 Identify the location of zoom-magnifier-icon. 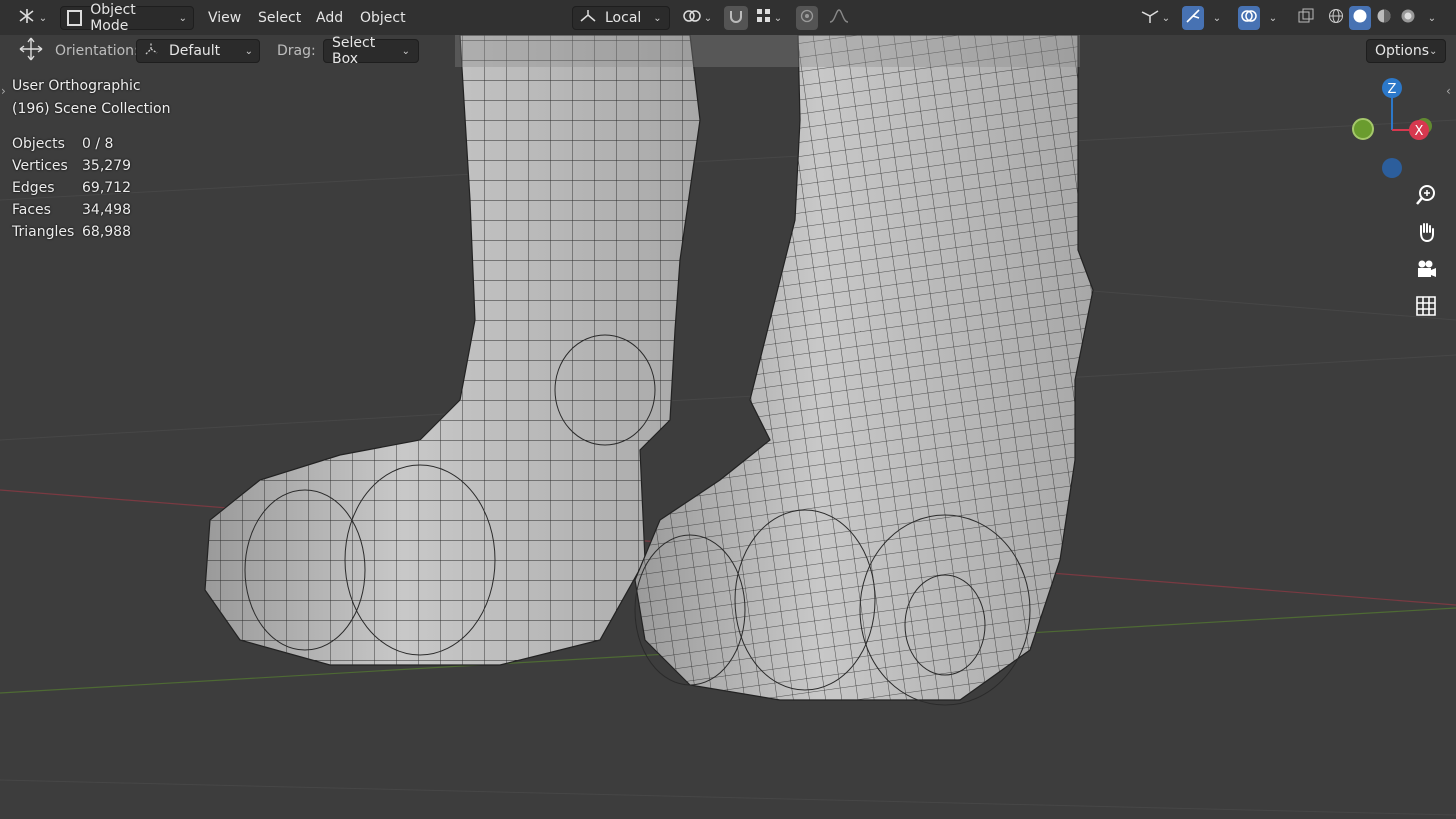
(1426, 197).